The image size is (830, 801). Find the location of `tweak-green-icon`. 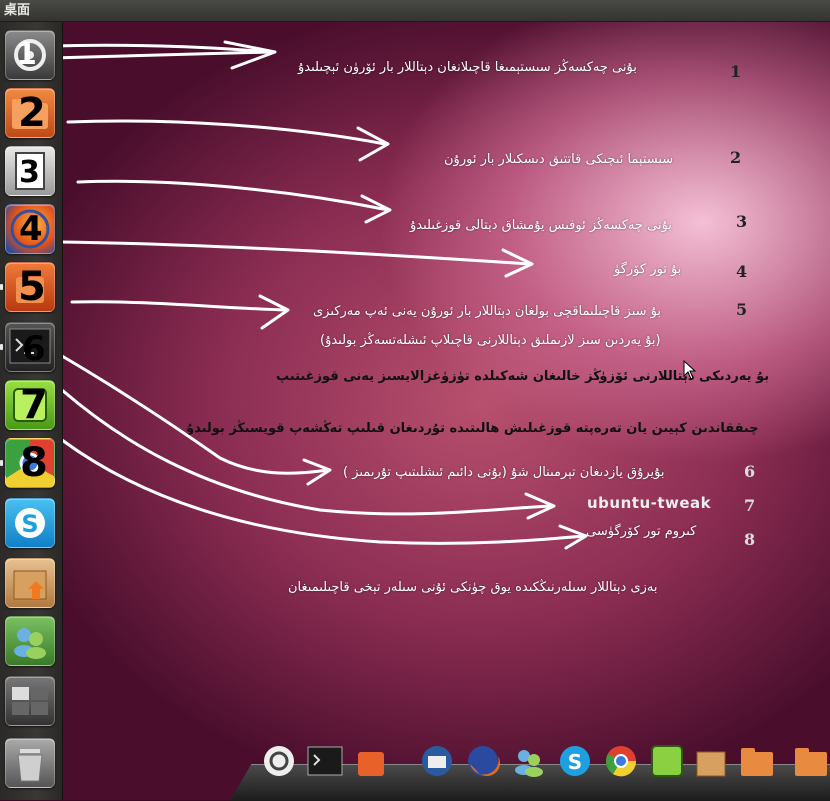

tweak-green-icon is located at coordinates (667, 761).